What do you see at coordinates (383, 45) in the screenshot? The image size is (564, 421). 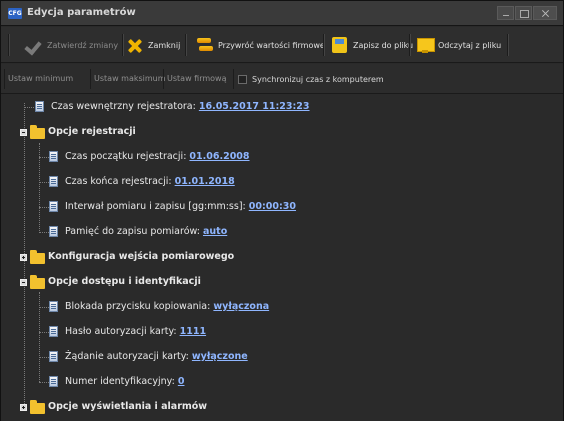 I see `save-to-file-label: Zapisz do pliku` at bounding box center [383, 45].